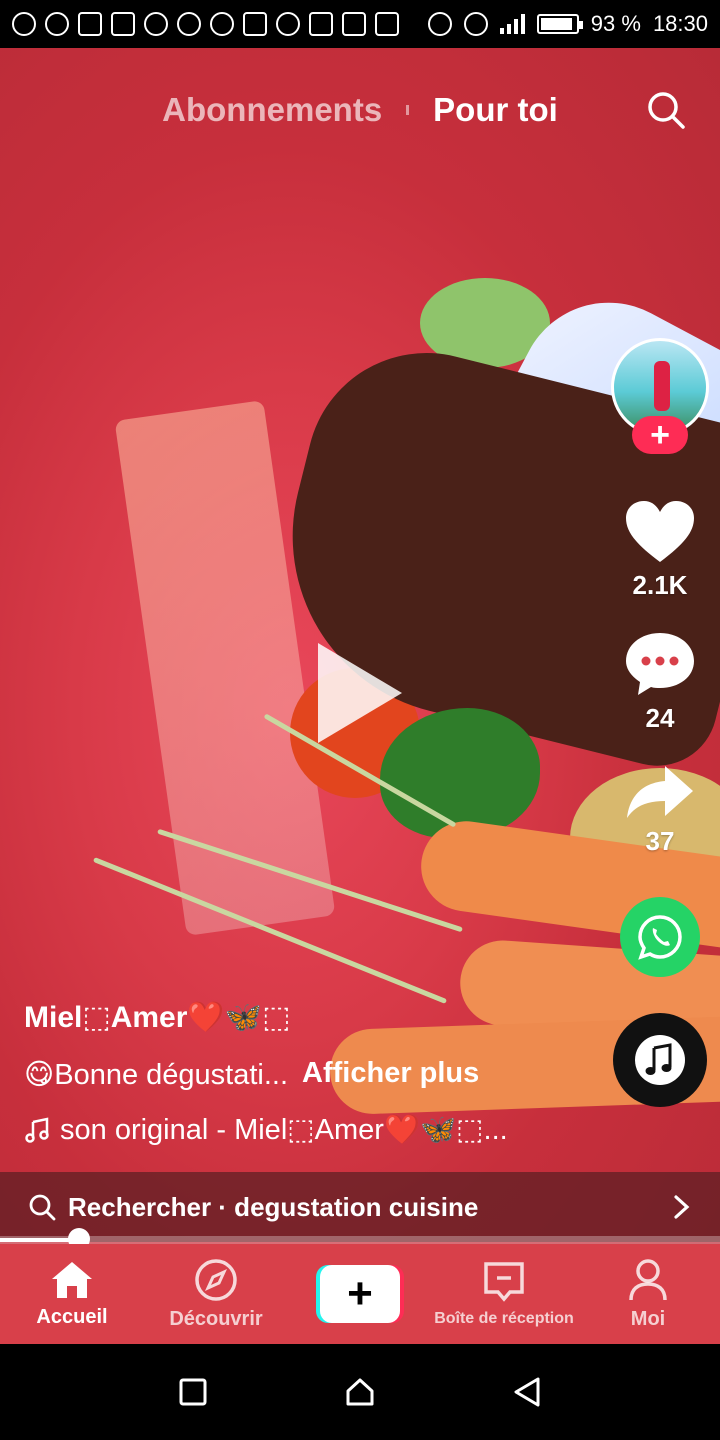  What do you see at coordinates (273, 1206) in the screenshot?
I see `related-search-text: Rechercher · degustation cuisine` at bounding box center [273, 1206].